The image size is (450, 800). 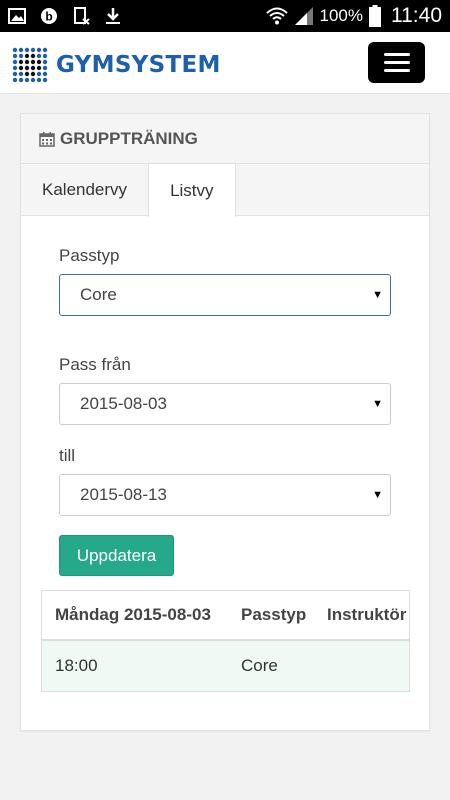 I want to click on panel-title: GRUPPTRÄNING, so click(x=129, y=138).